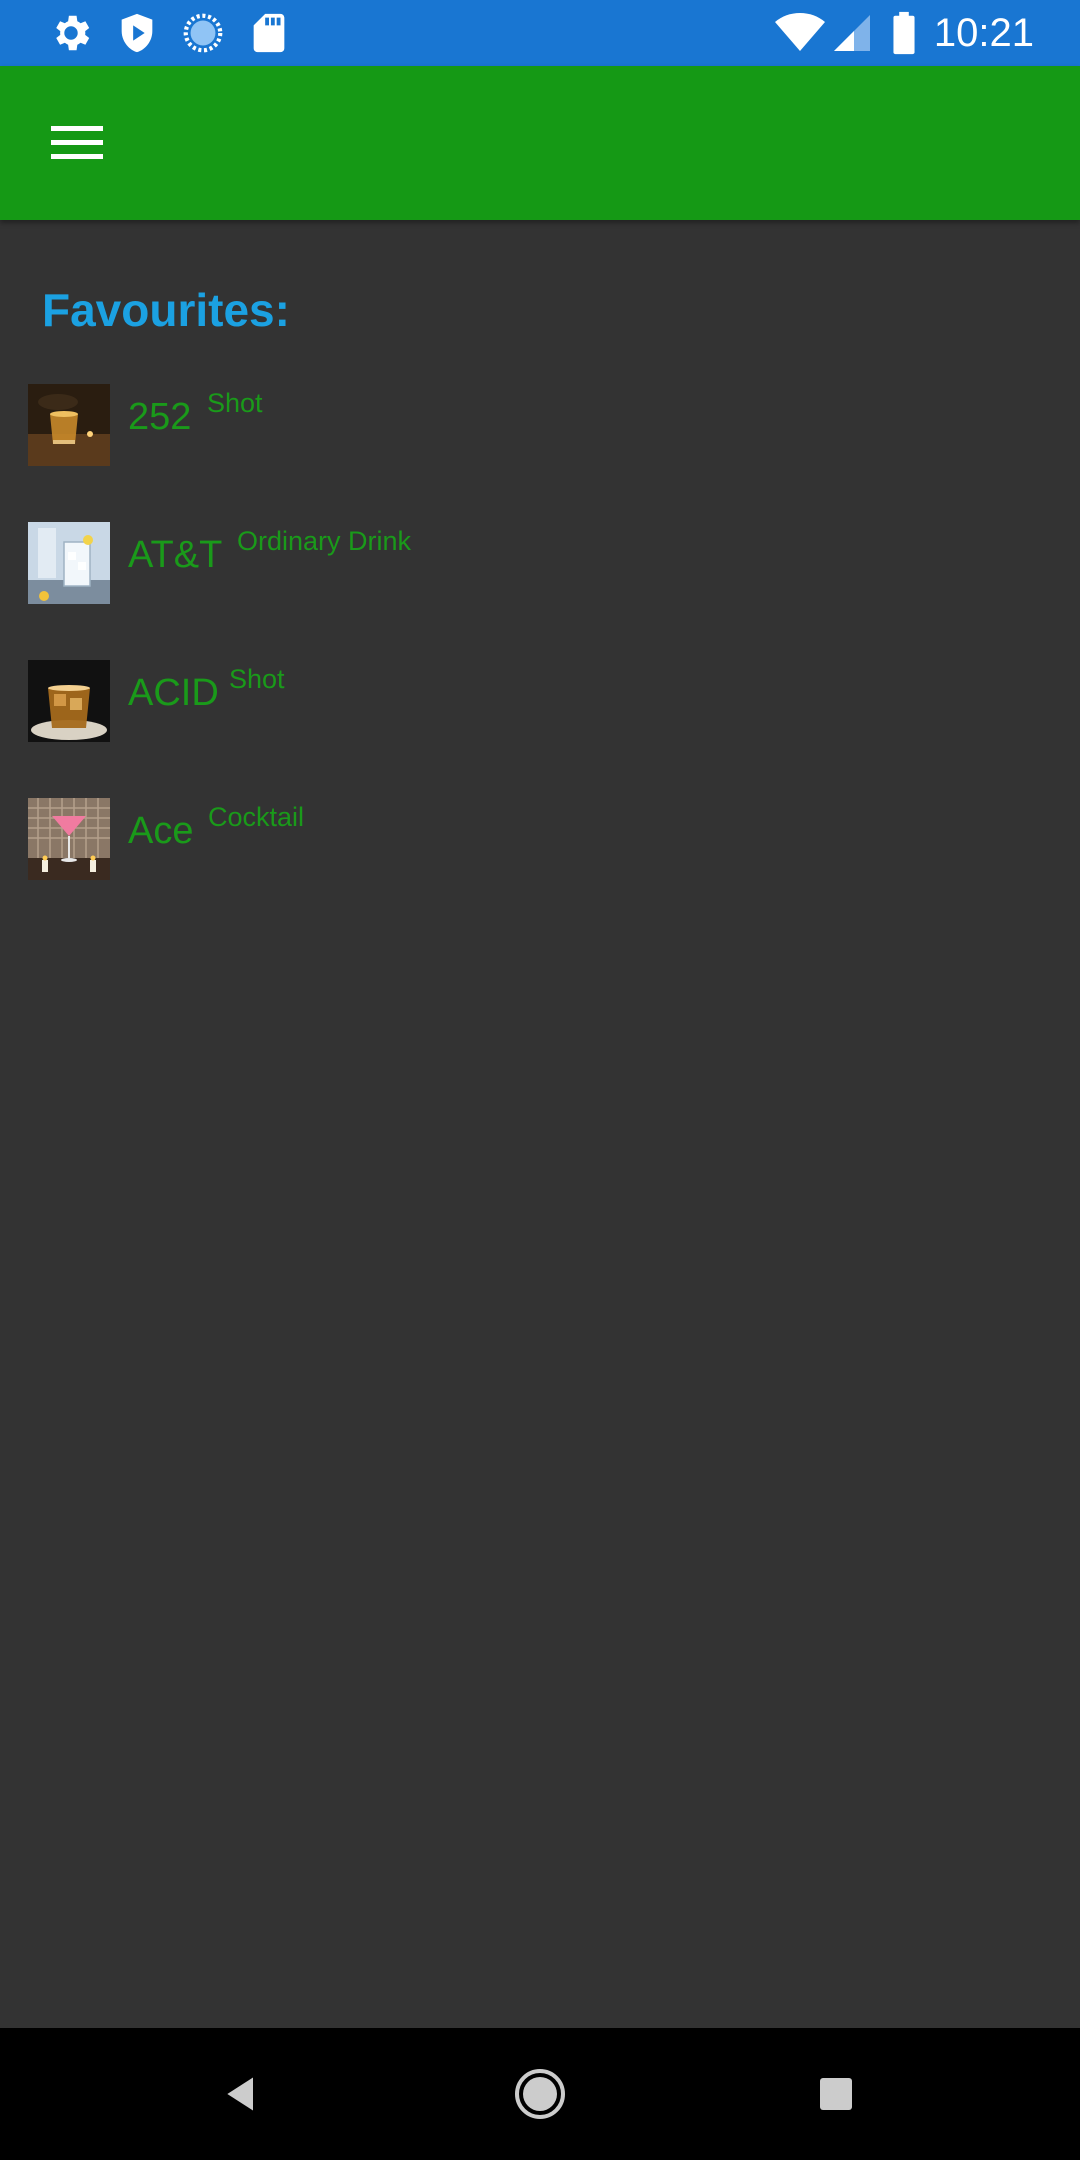 The height and width of the screenshot is (2160, 1080). I want to click on page-title: Favourites:, so click(166, 310).